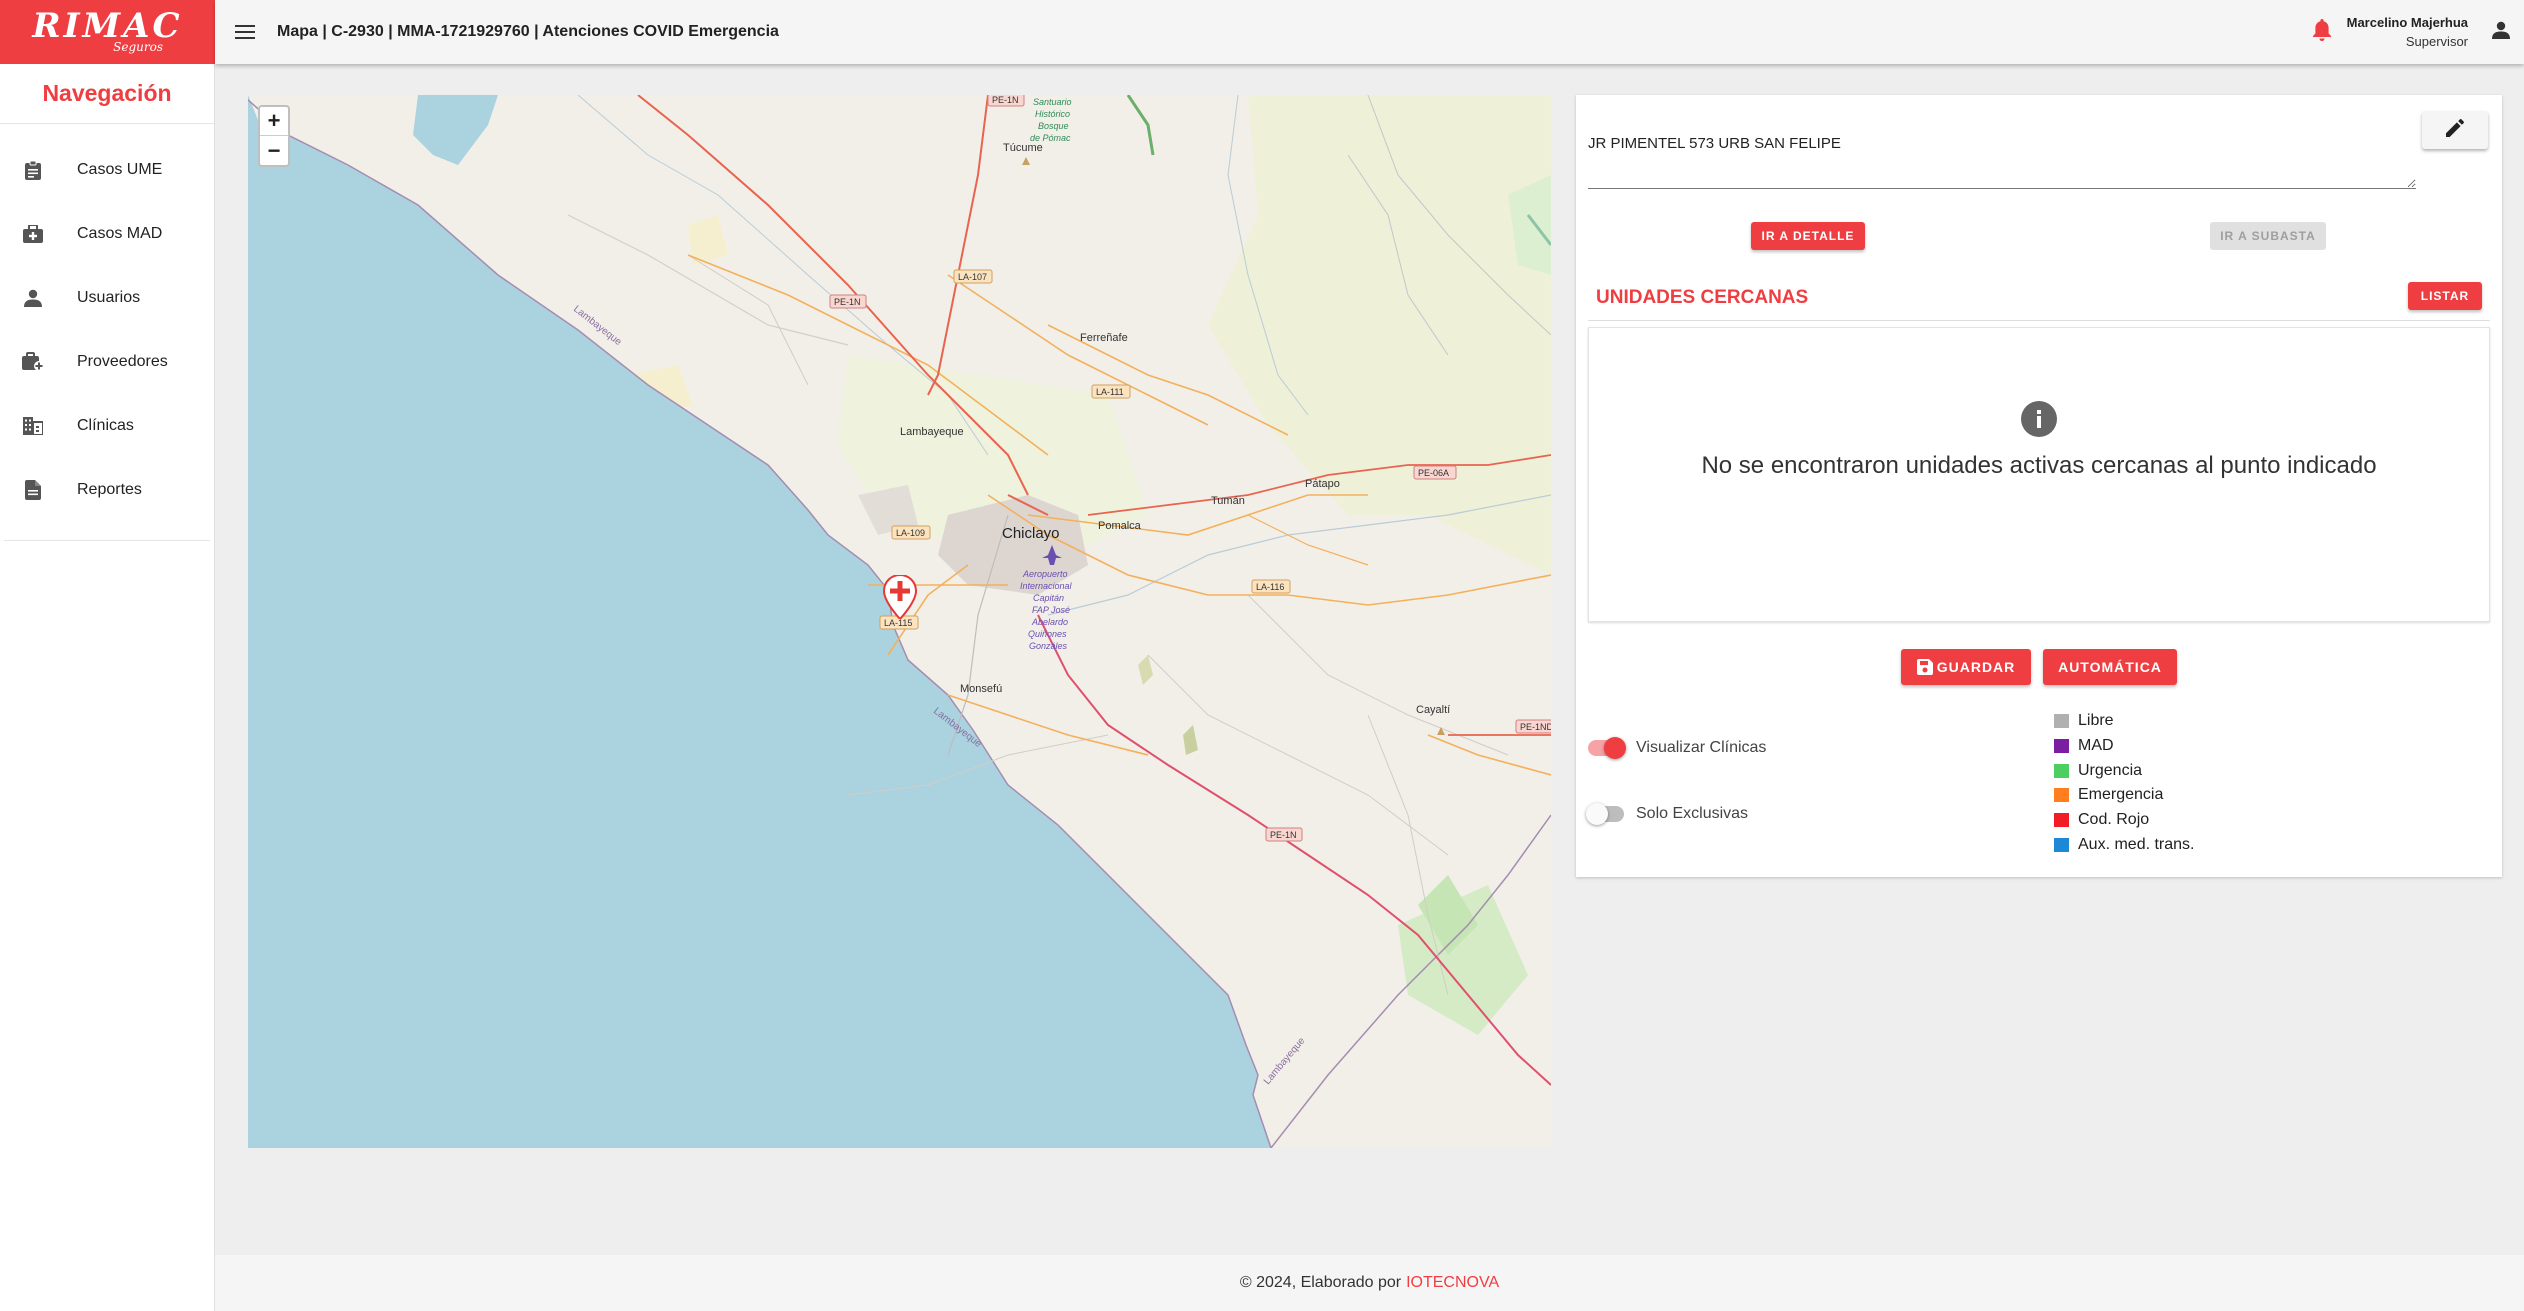 This screenshot has height=1311, width=2524. Describe the element at coordinates (1120, 526) in the screenshot. I see `svg-text: Pomalca` at that location.